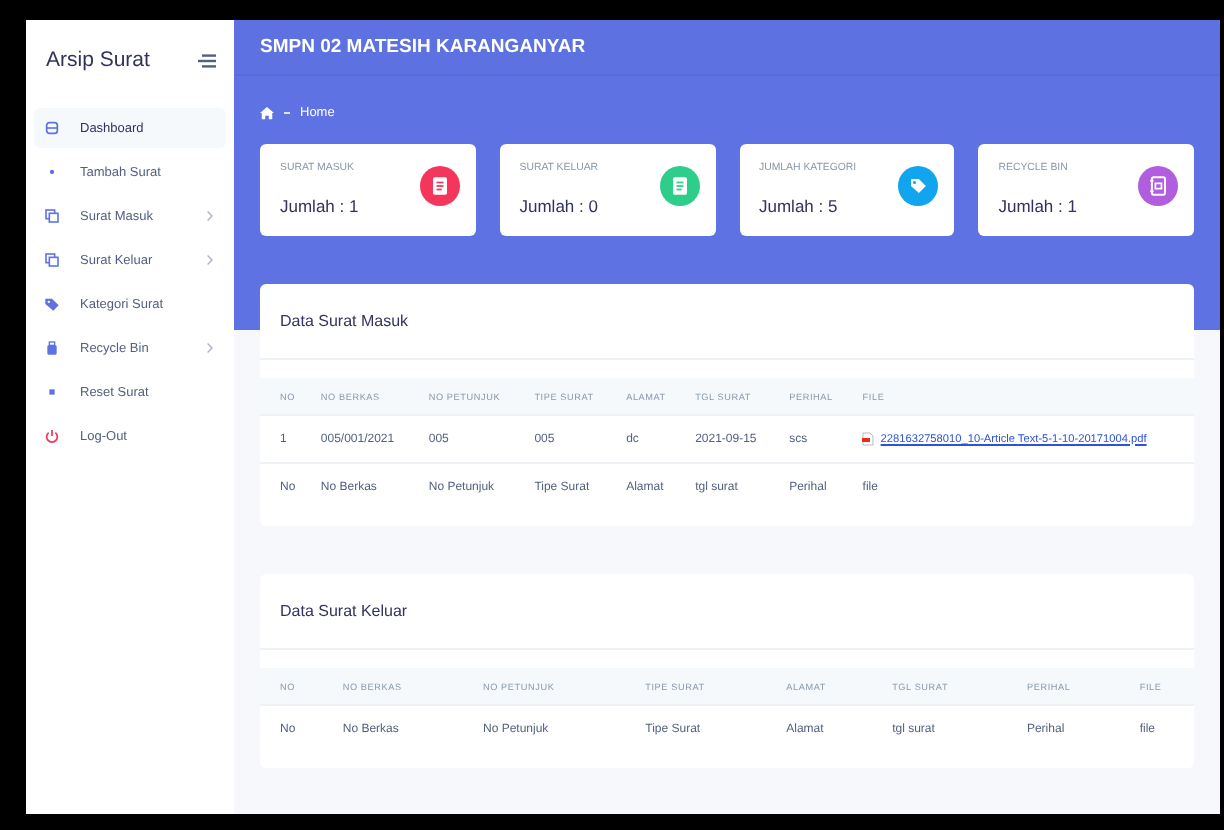 This screenshot has width=1224, height=830. I want to click on stat-value: Jumlah : 0, so click(559, 206).